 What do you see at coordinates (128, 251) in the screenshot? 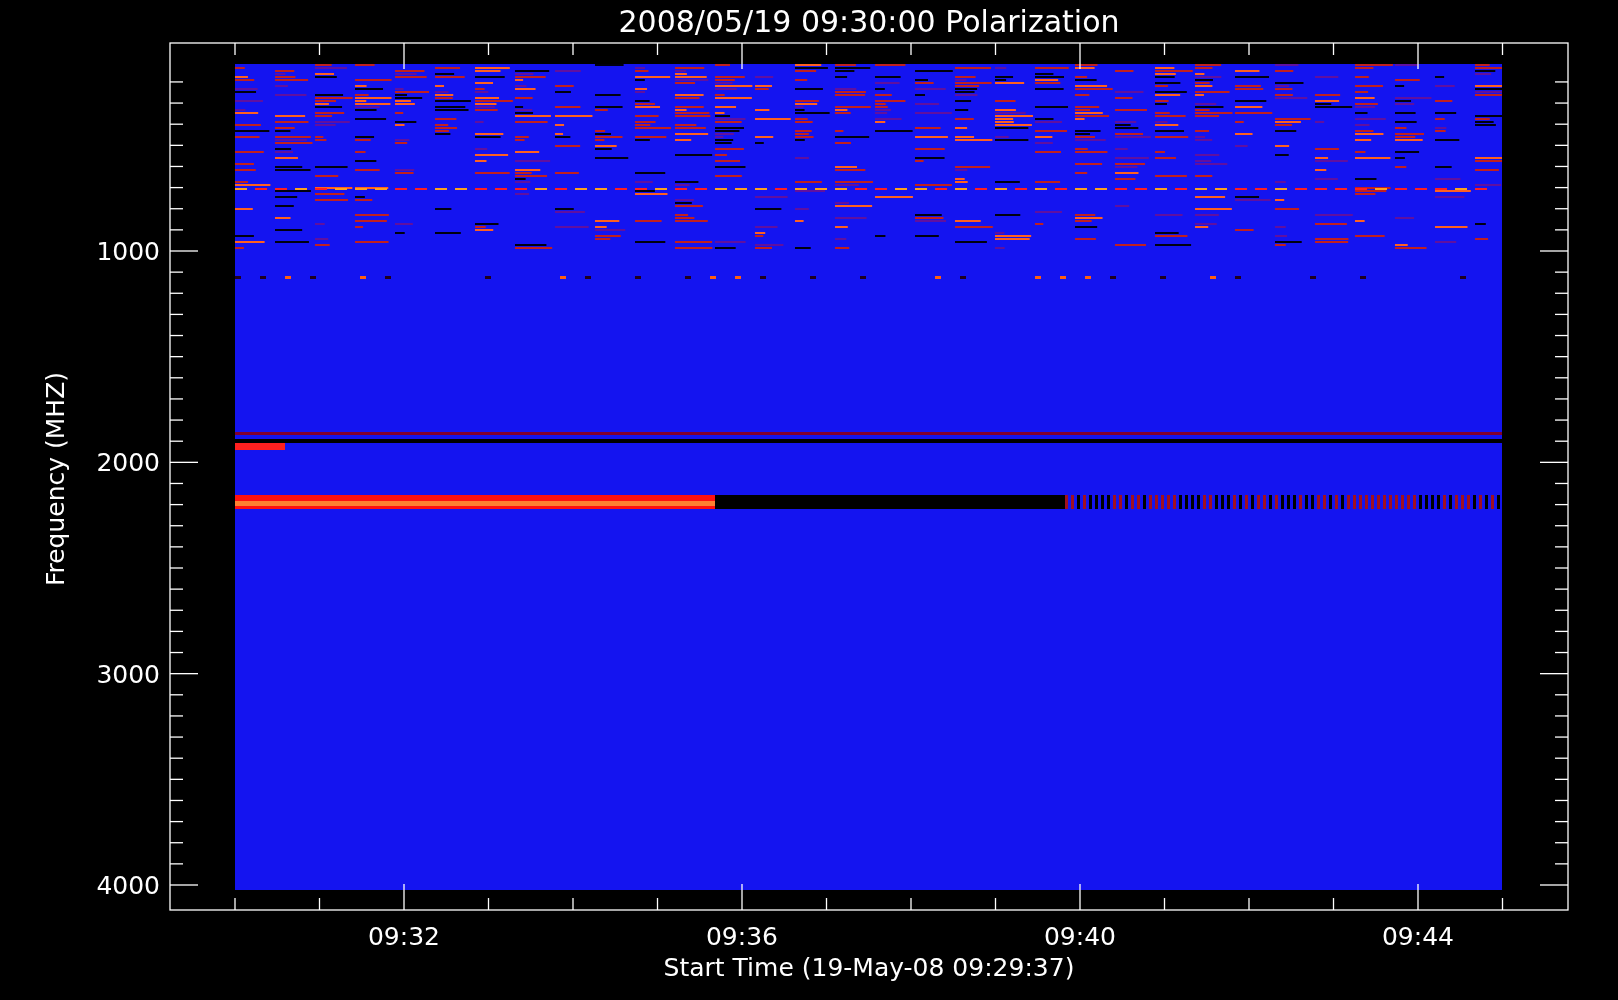
I see `tick-label: 1000` at bounding box center [128, 251].